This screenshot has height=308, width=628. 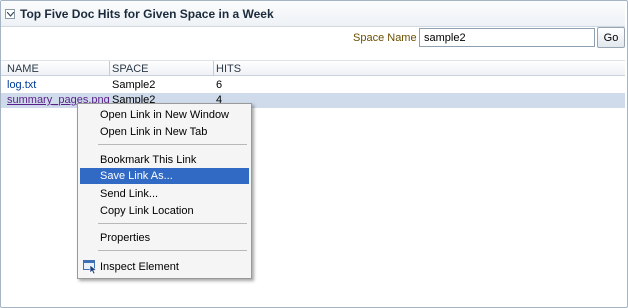 What do you see at coordinates (130, 69) in the screenshot?
I see `column-header-space: SPACE` at bounding box center [130, 69].